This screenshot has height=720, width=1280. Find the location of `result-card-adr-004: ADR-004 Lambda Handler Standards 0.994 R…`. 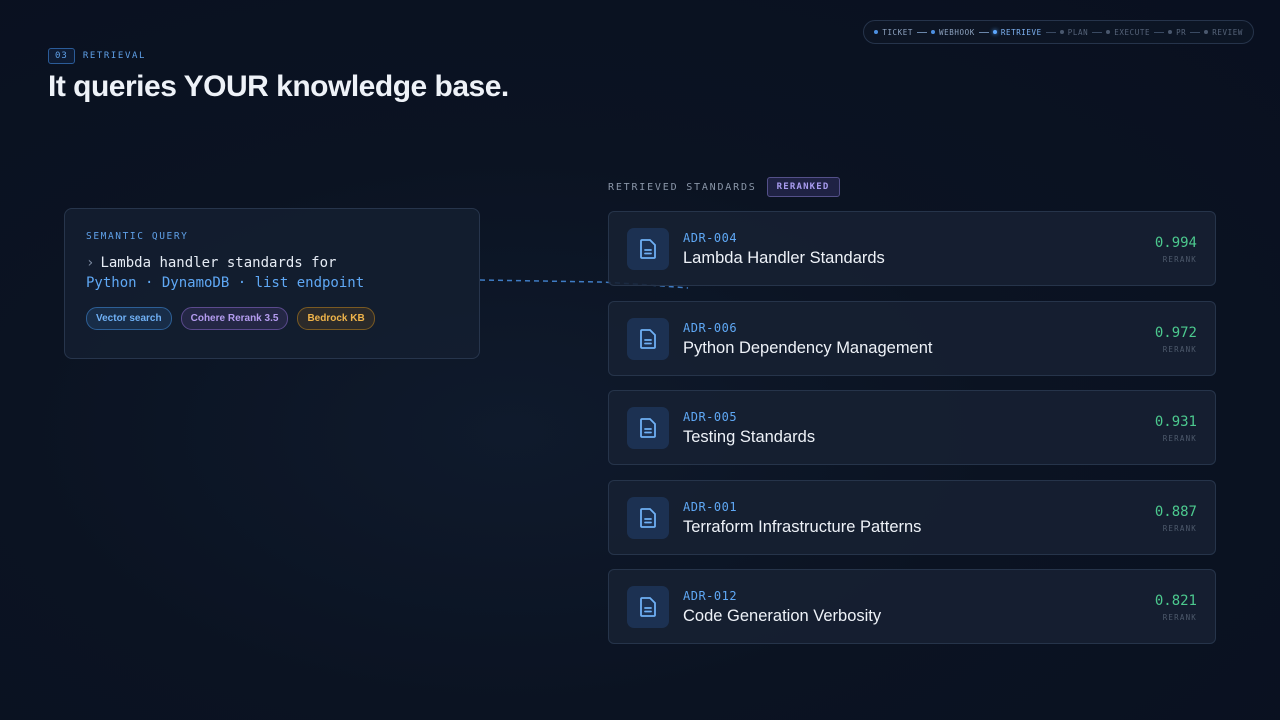

result-card-adr-004: ADR-004 Lambda Handler Standards 0.994 R… is located at coordinates (912, 248).